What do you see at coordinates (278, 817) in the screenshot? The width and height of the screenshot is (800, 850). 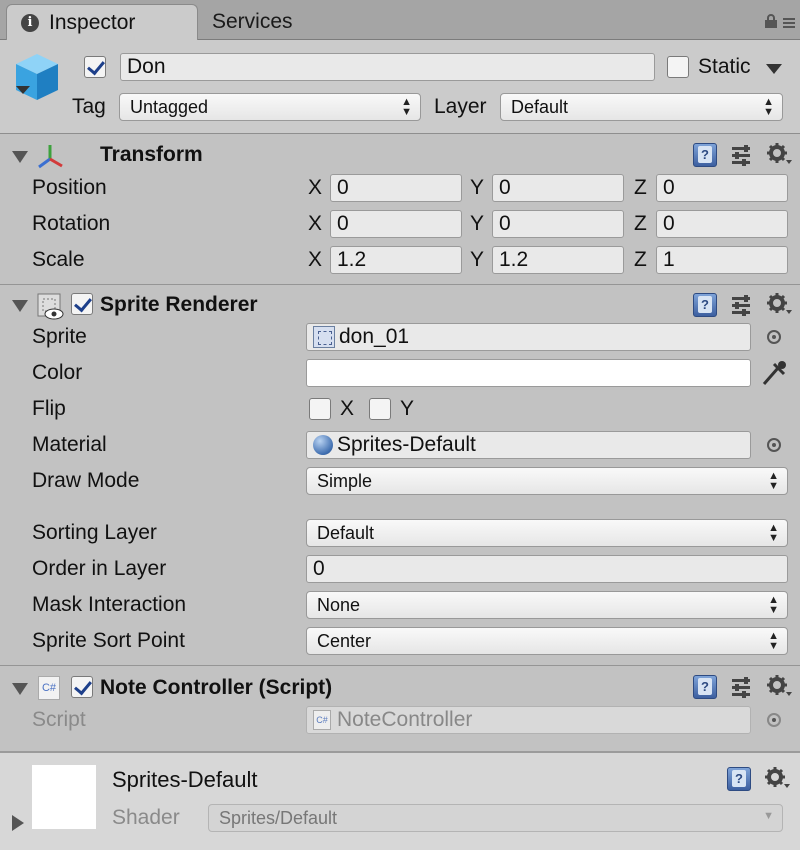 I see `shader-value: Sprites/Default` at bounding box center [278, 817].